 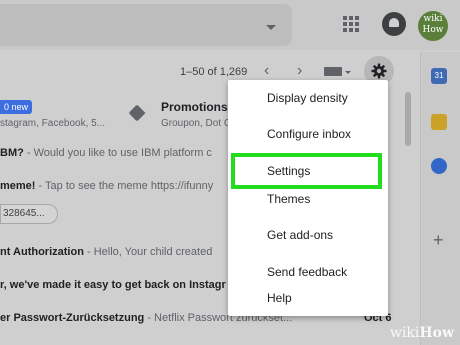 What do you see at coordinates (309, 134) in the screenshot?
I see `menu-item-configure-inbox: Configure inbox` at bounding box center [309, 134].